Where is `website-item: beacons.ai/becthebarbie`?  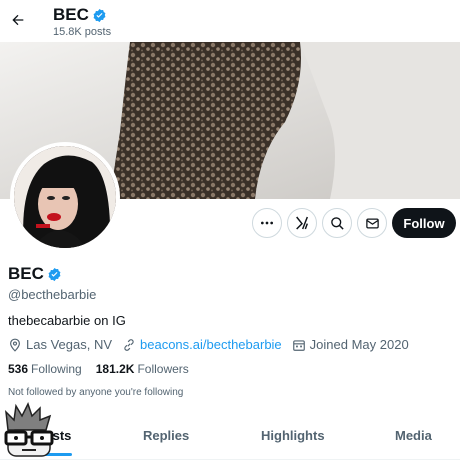
website-item: beacons.ai/becthebarbie is located at coordinates (202, 344).